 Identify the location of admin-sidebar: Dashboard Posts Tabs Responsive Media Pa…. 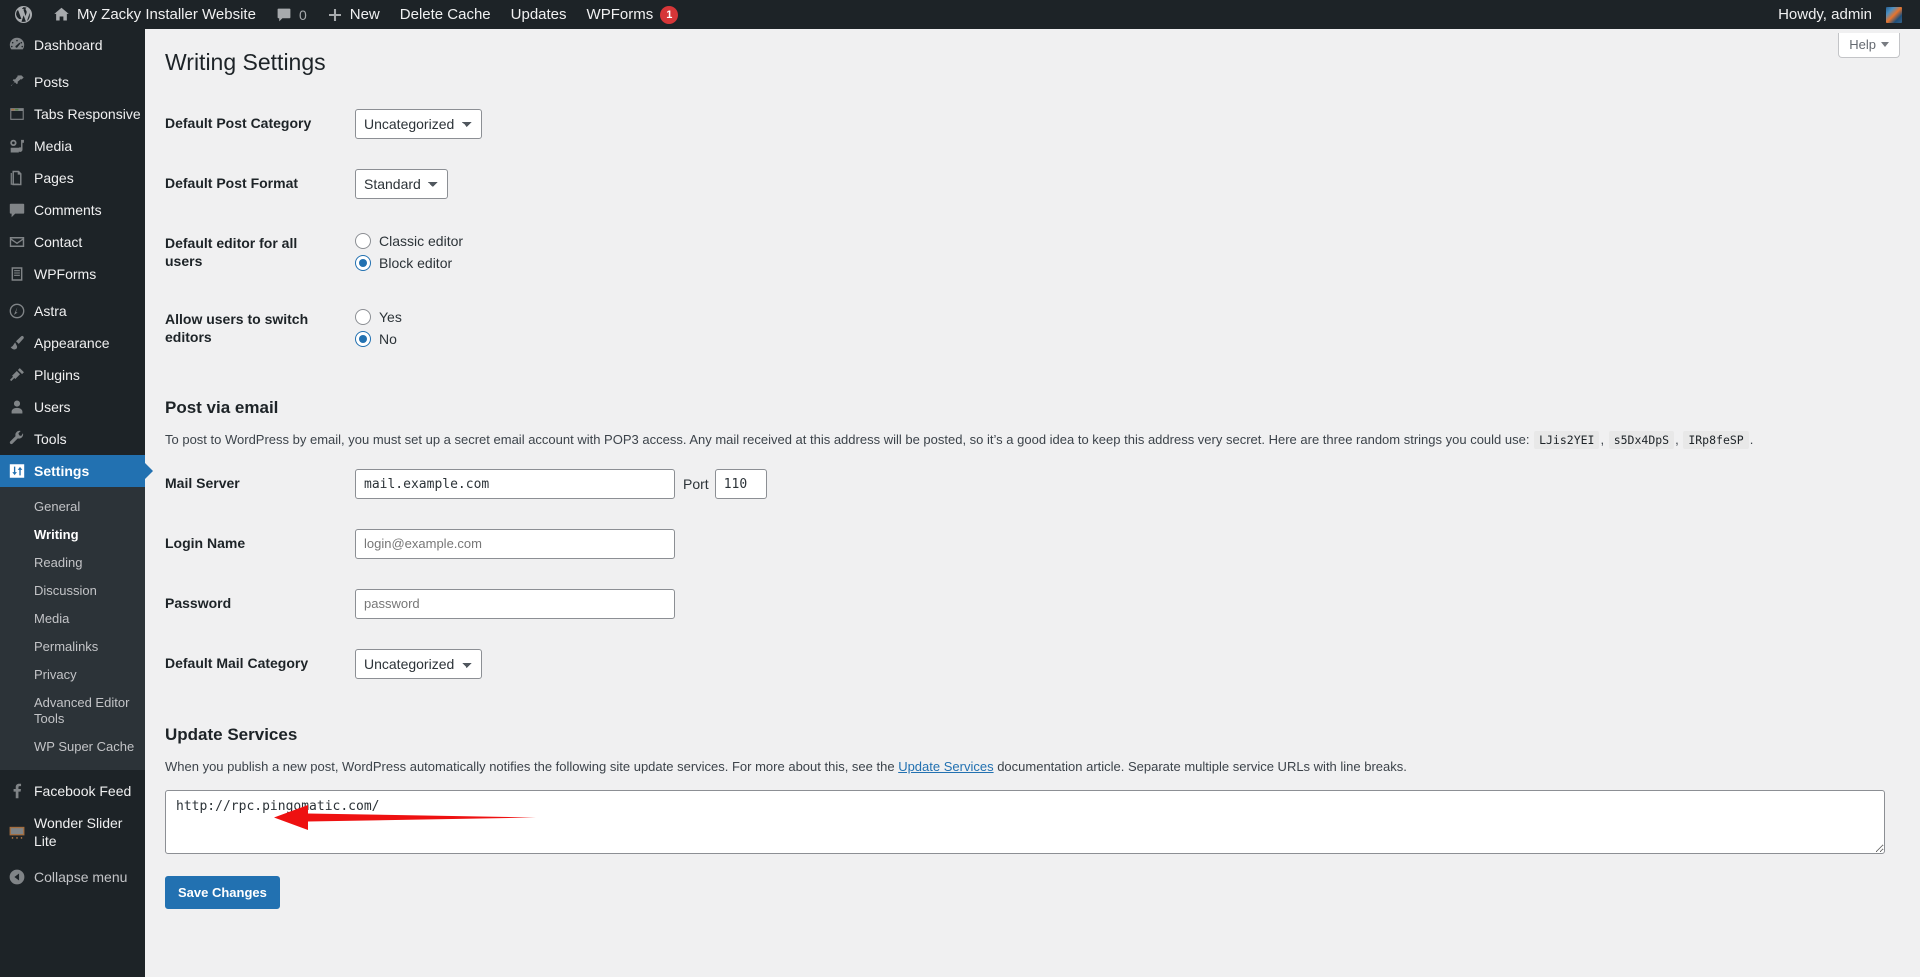
(76, 503).